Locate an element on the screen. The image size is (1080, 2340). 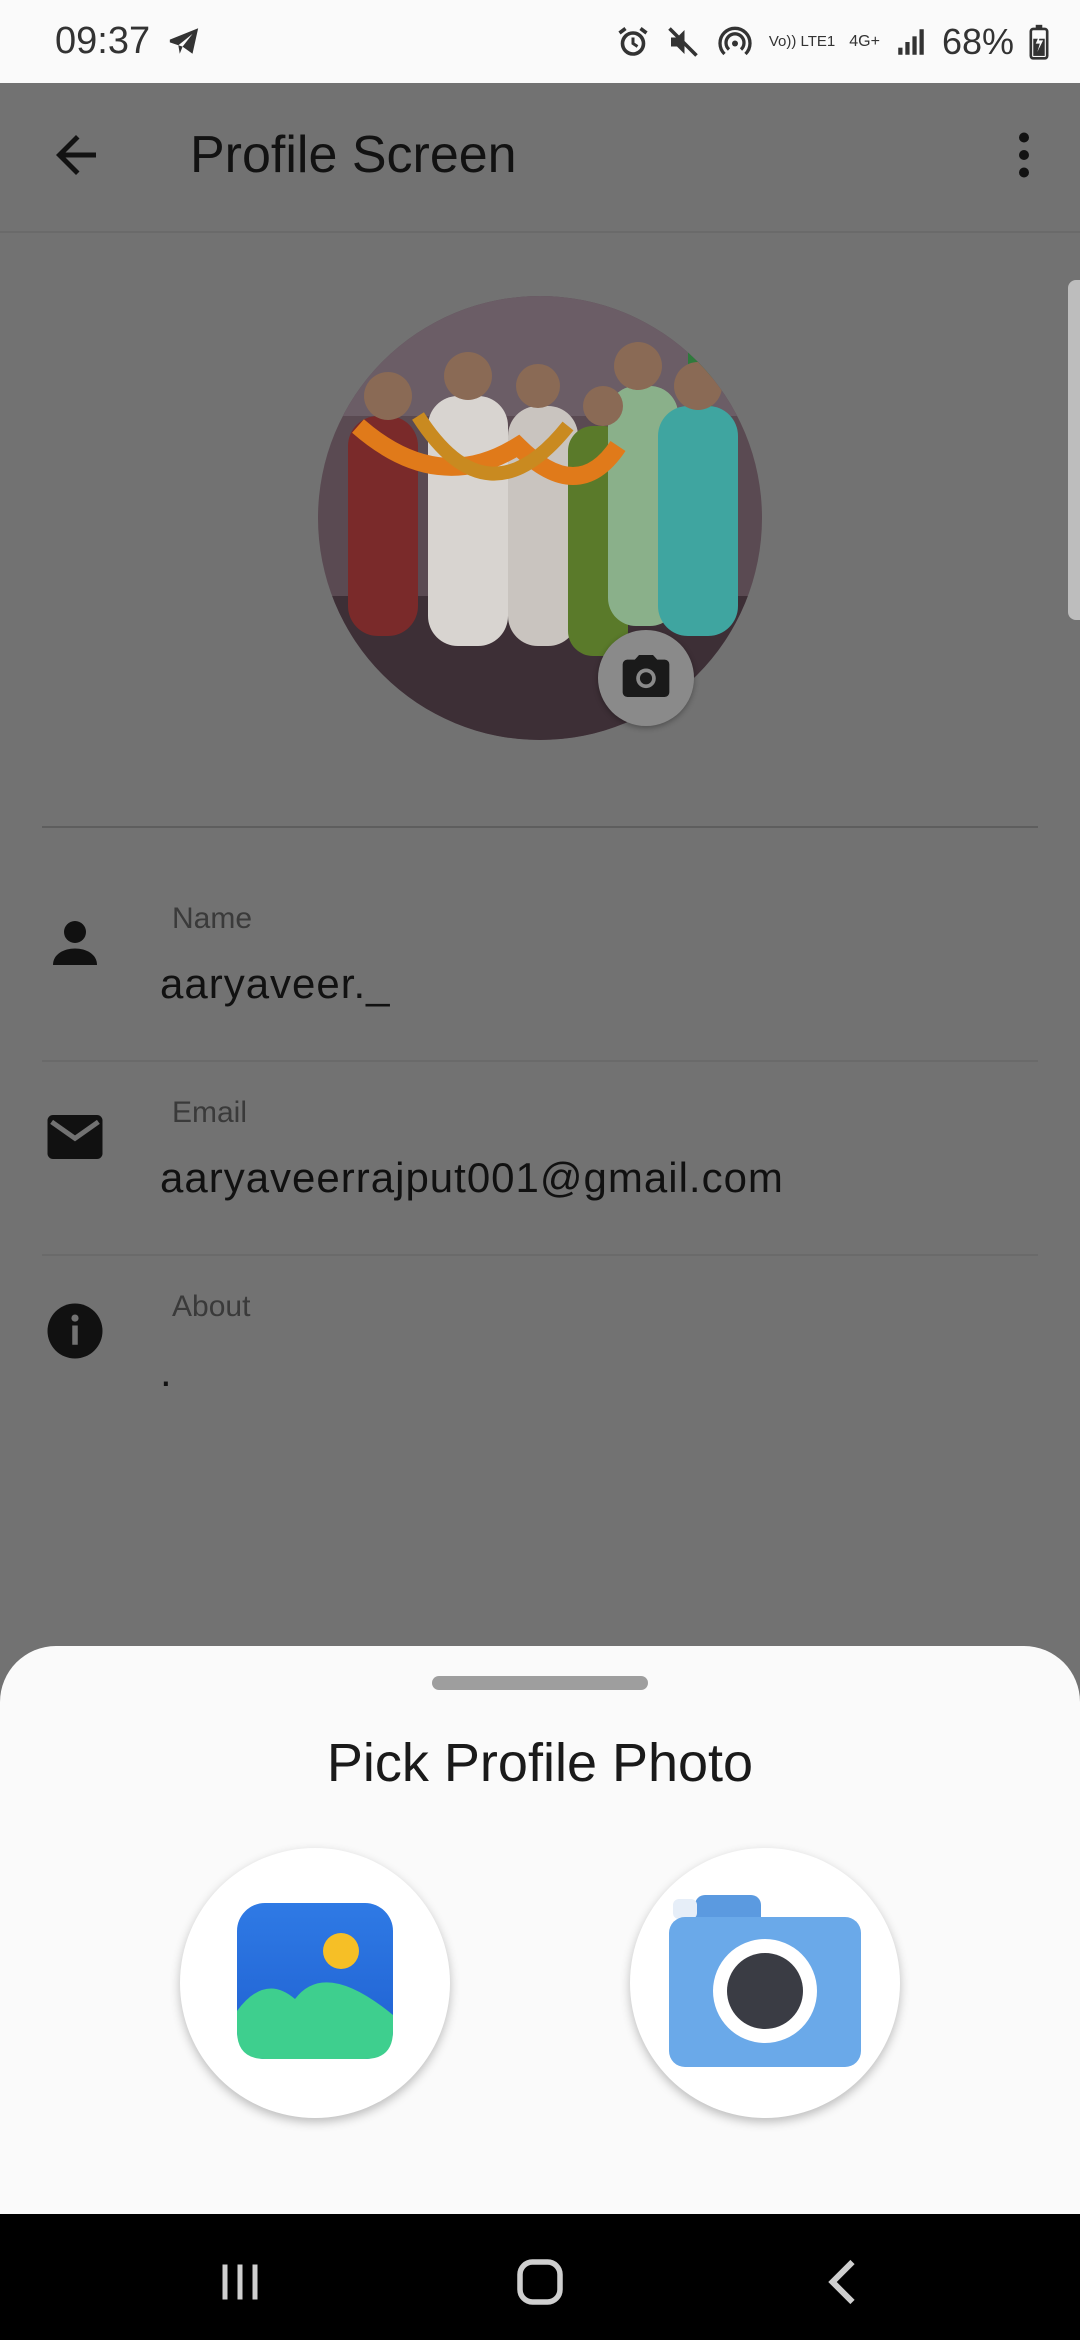
sheet-drag-handle is located at coordinates (540, 1683).